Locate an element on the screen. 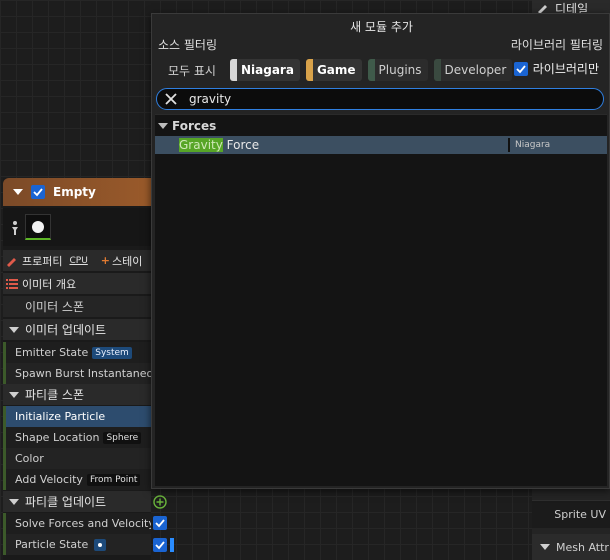  particle-spawn-label: 파티클 스폰 is located at coordinates (55, 395).